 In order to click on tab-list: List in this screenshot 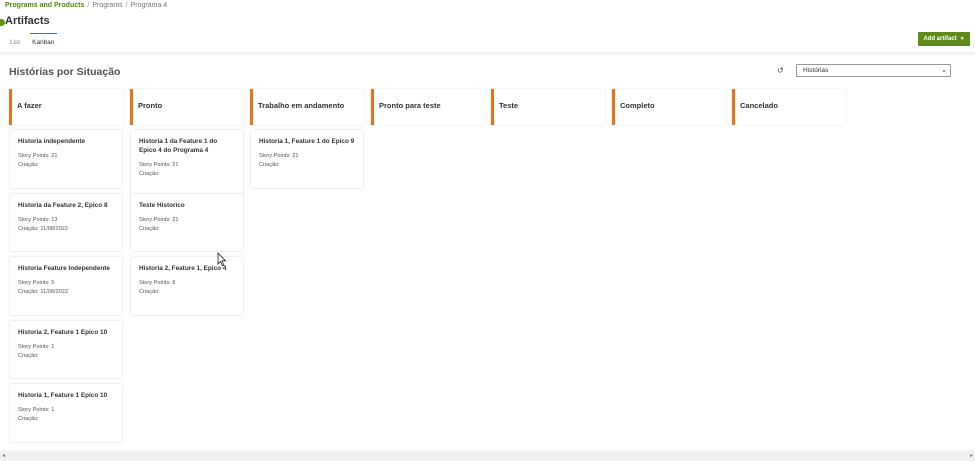, I will do `click(15, 44)`.